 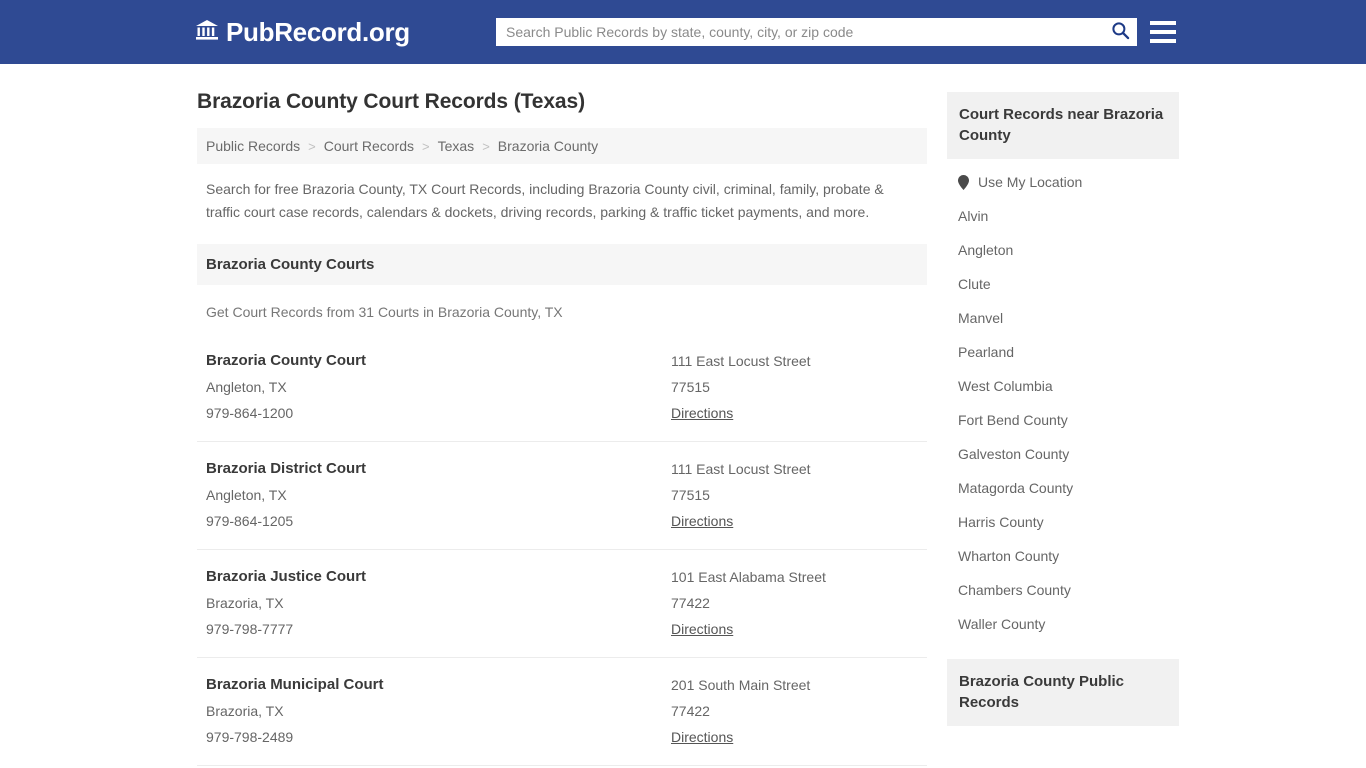 I want to click on use-my-location-button: Use My Location, so click(x=1063, y=182).